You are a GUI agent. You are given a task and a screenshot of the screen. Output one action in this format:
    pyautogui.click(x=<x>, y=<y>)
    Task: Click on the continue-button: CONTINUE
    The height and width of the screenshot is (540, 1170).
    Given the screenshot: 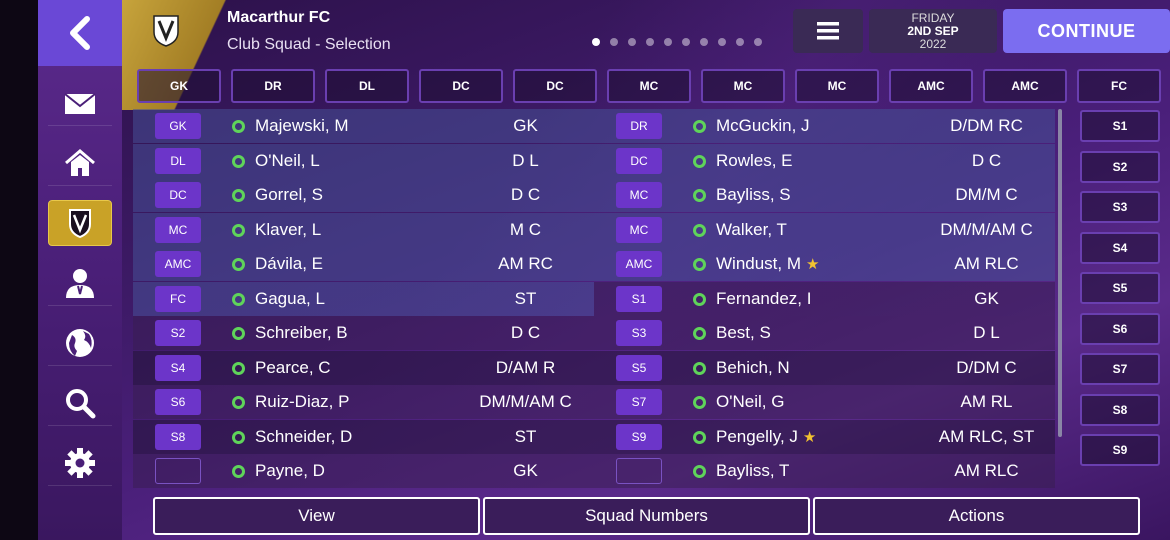 What is the action you would take?
    pyautogui.click(x=1086, y=31)
    